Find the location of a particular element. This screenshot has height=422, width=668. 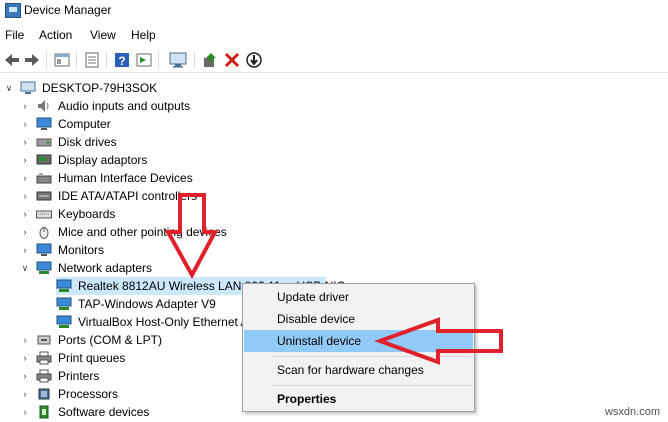

watermark: wsxdn.com is located at coordinates (632, 412).